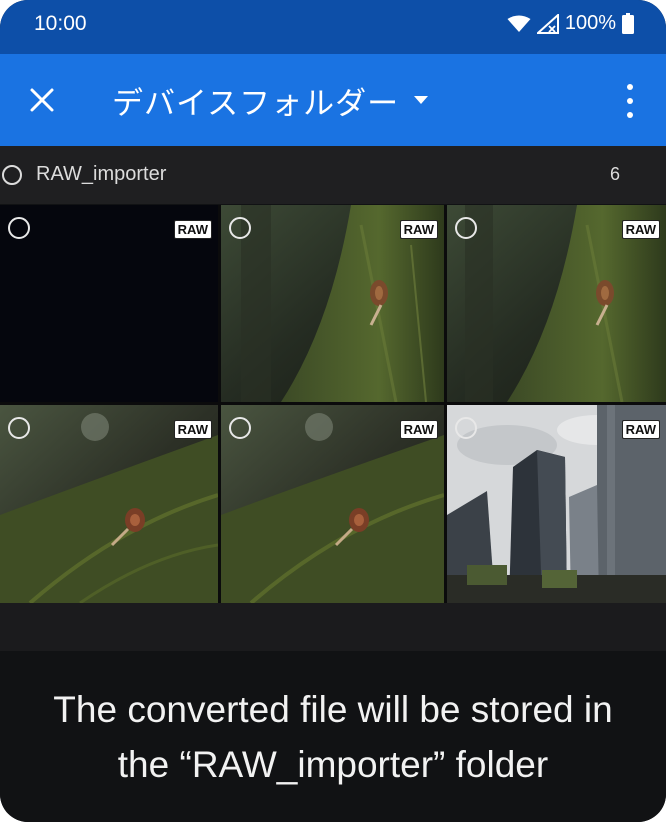 The image size is (666, 822). I want to click on app-bar: デバイスフォルダー, so click(333, 100).